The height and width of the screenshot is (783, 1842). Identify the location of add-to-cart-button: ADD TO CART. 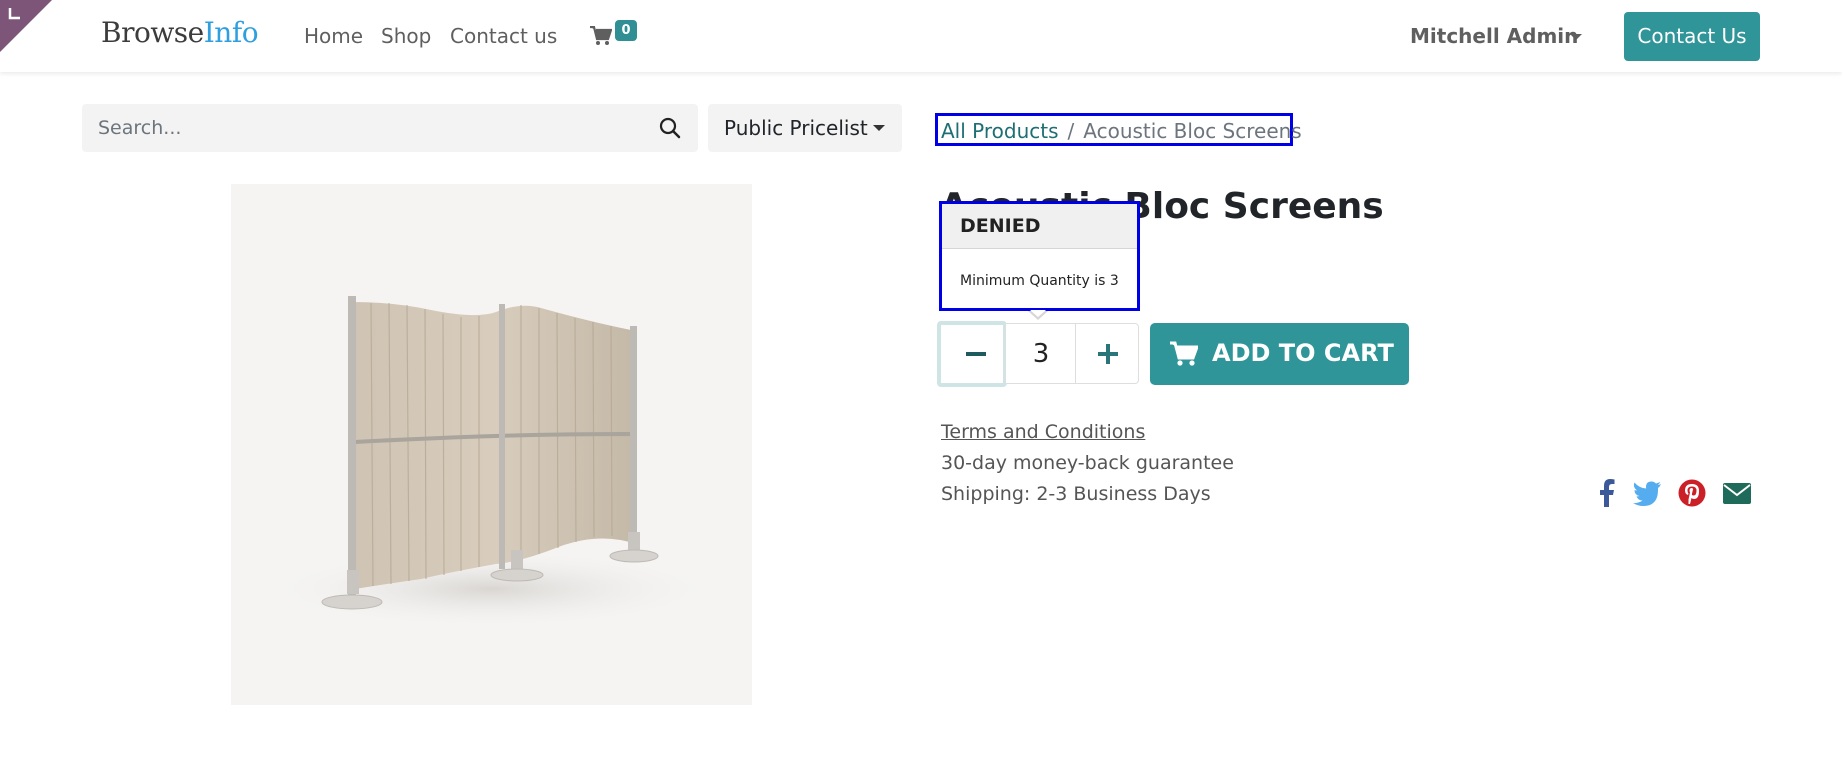
(1279, 354).